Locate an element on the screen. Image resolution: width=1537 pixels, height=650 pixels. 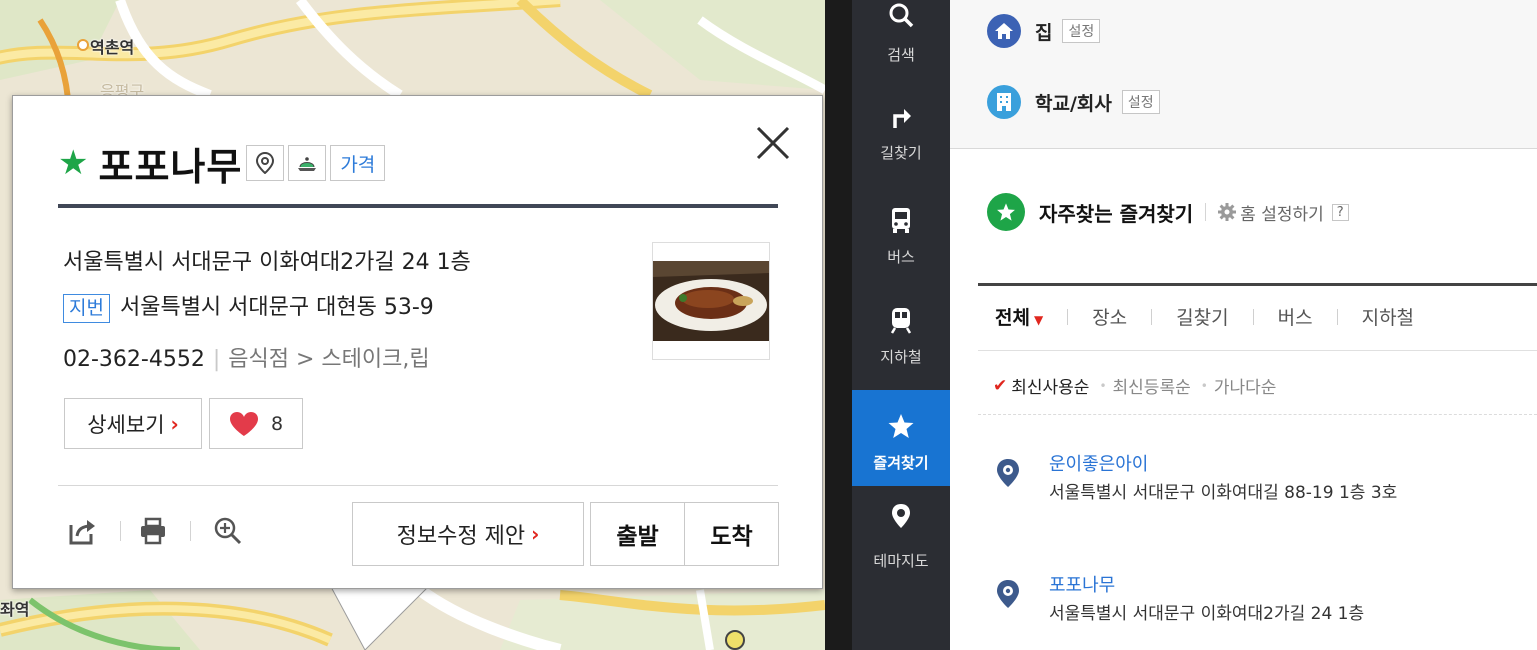
tabs-divider is located at coordinates (1257, 350).